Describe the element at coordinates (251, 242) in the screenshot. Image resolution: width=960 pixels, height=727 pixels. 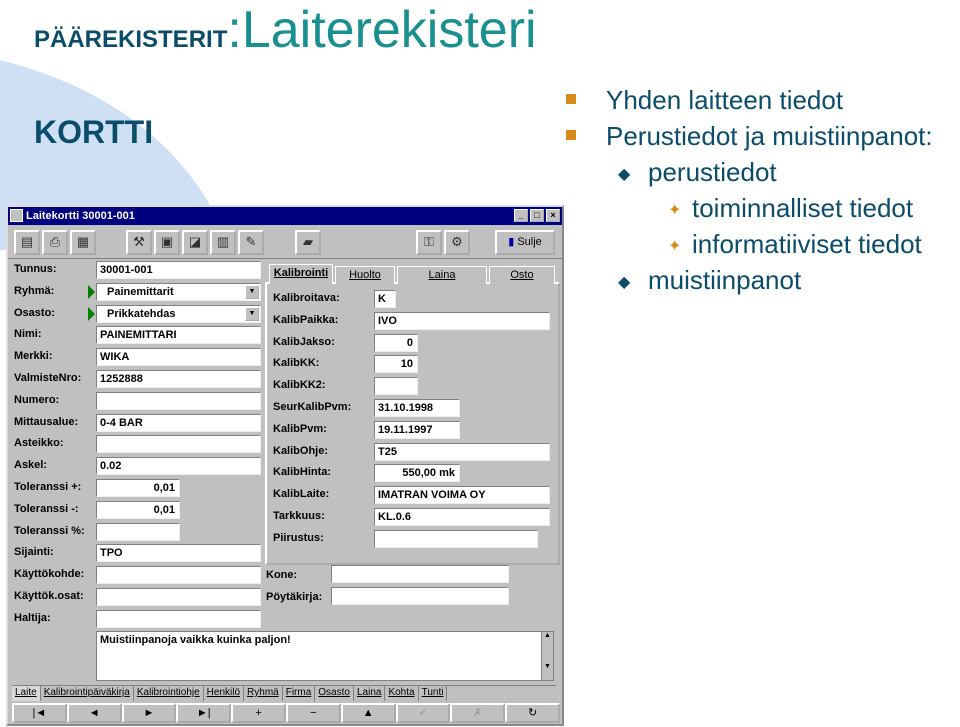
I see `edit-icon: ✎` at that location.